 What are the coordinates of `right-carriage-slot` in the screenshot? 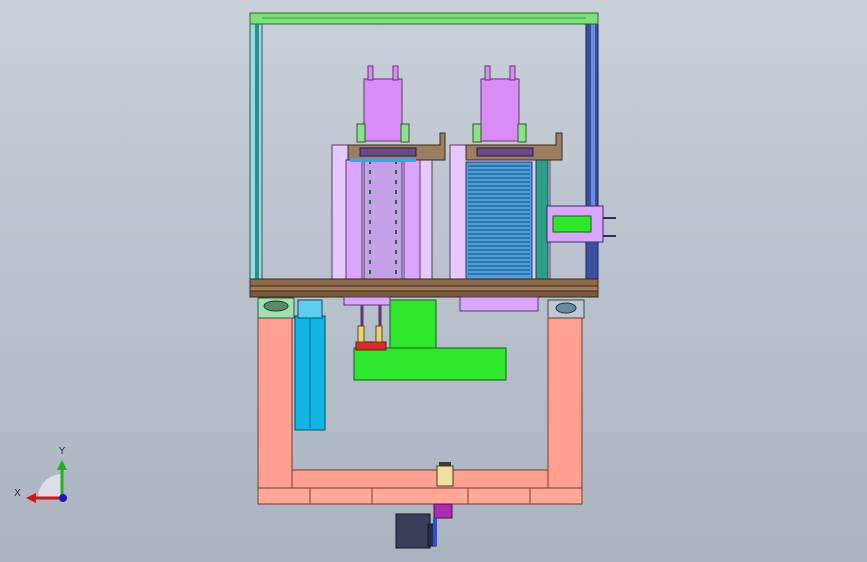 It's located at (505, 152).